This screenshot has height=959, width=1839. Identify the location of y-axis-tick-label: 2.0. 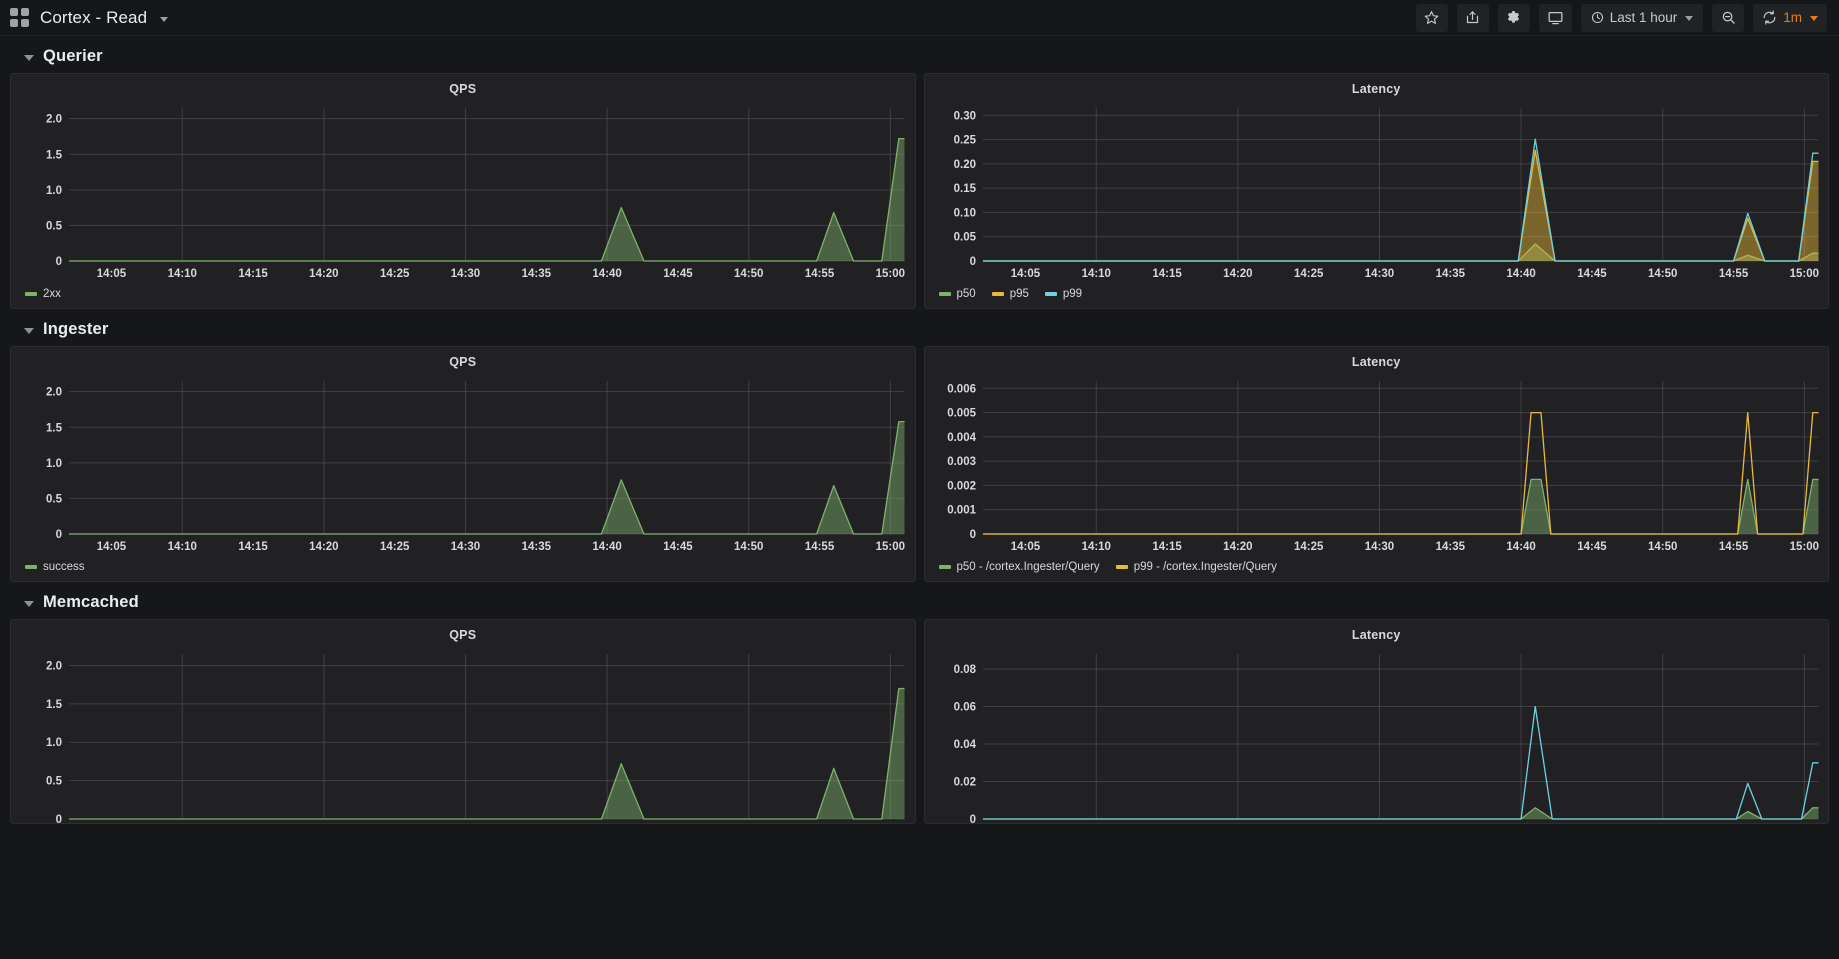
(54, 393).